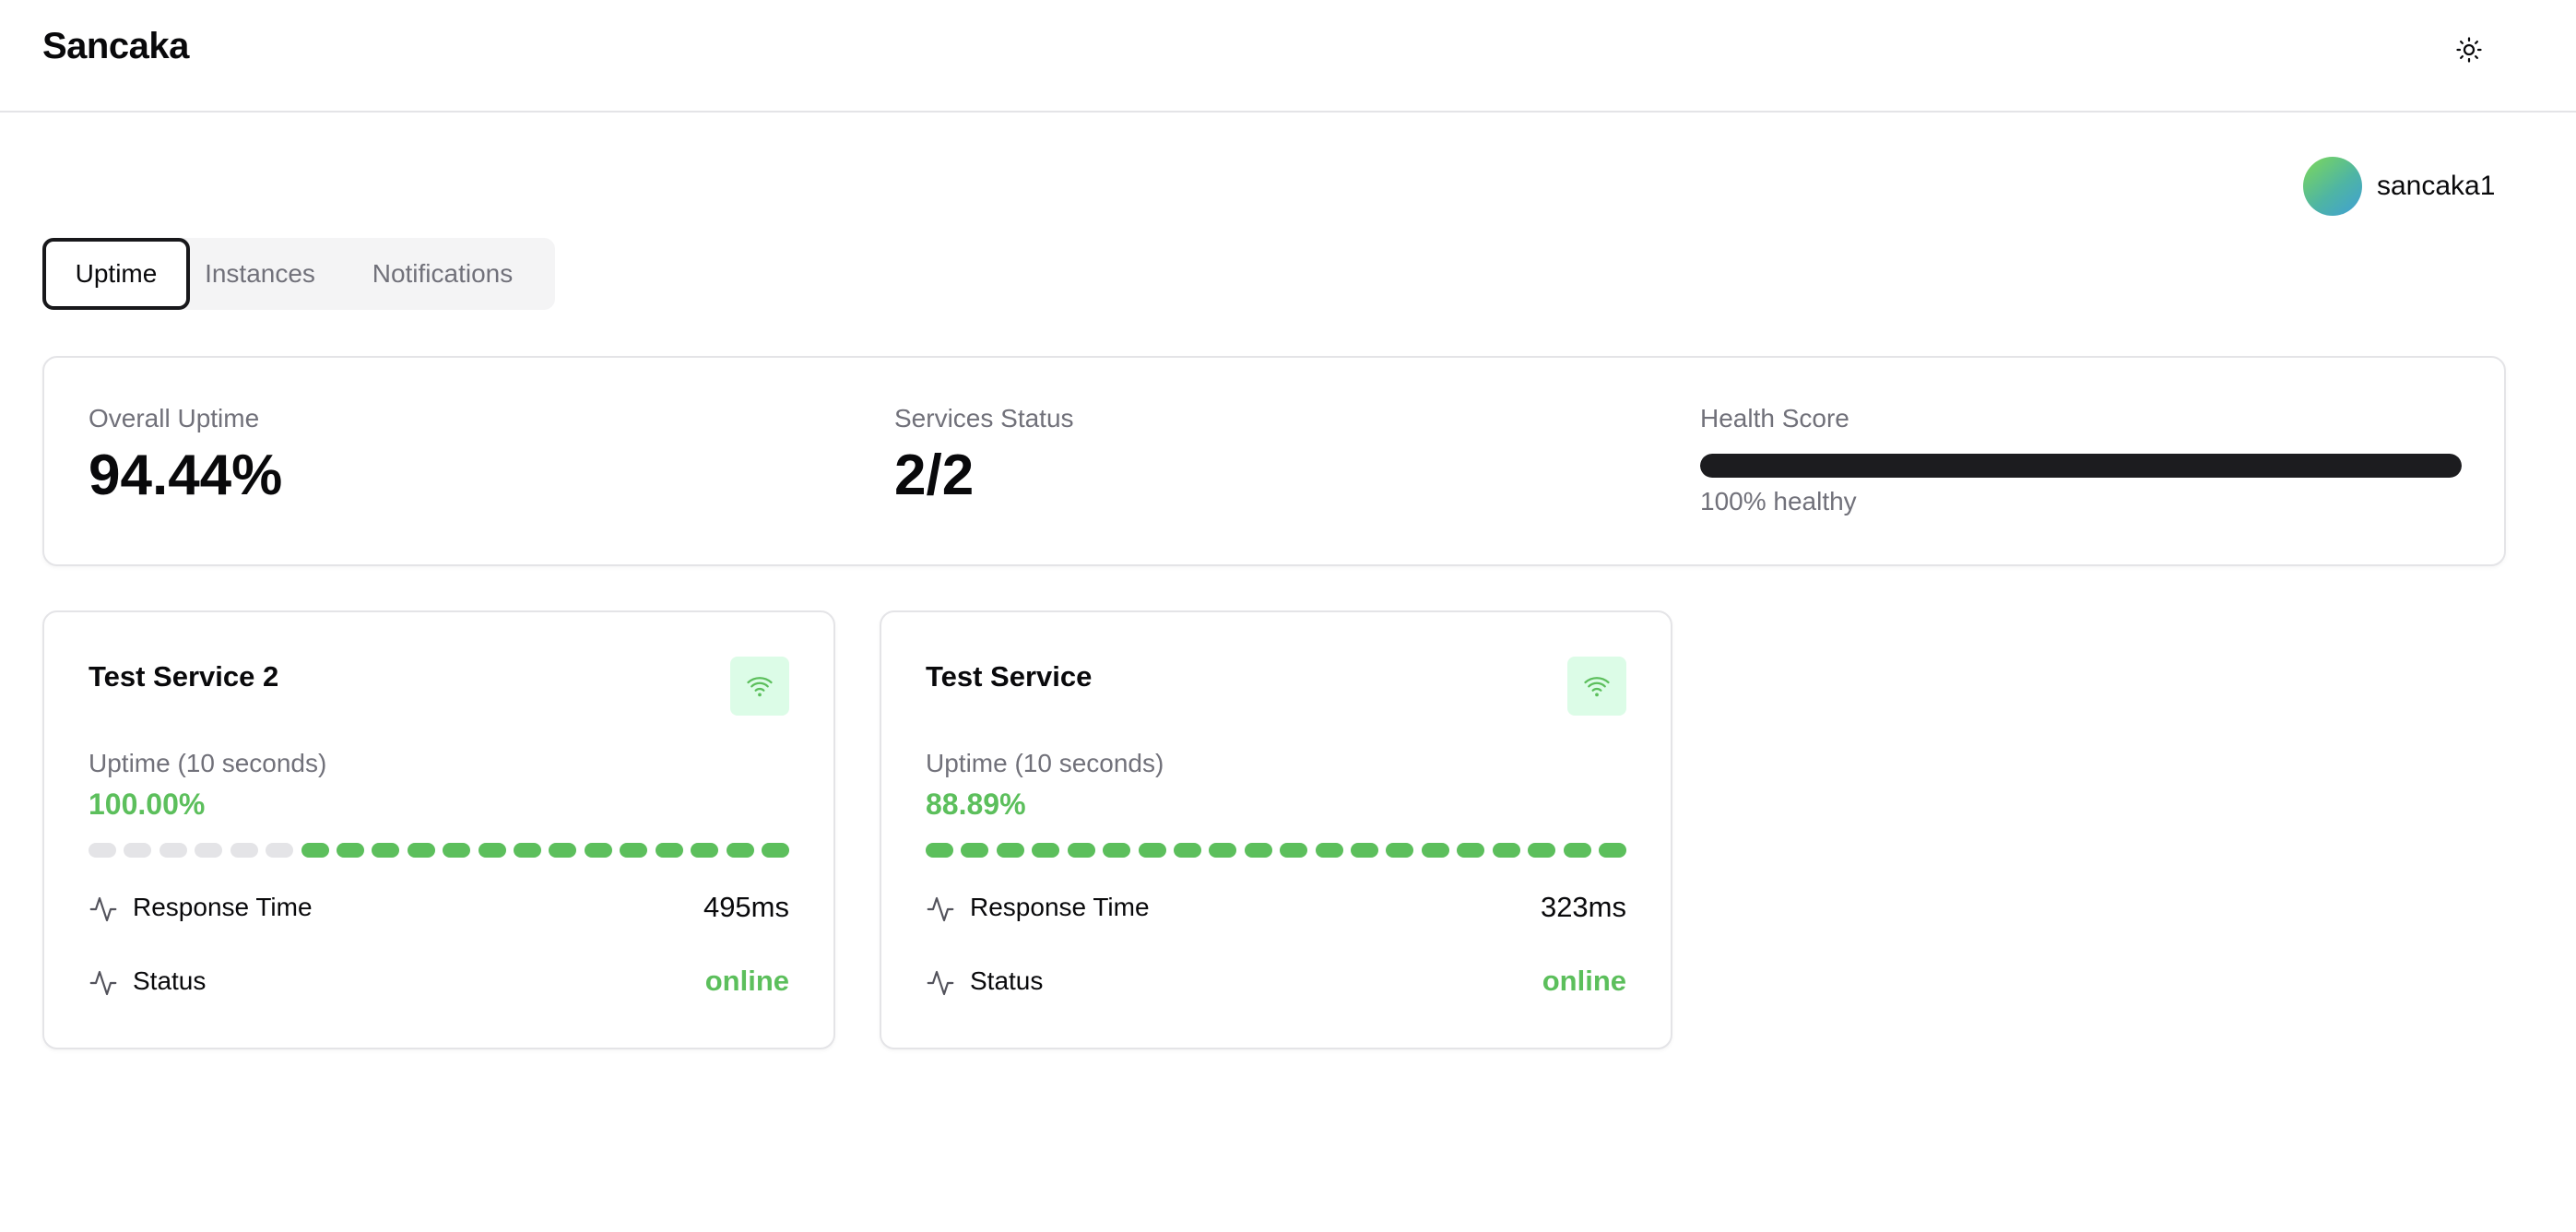 This screenshot has height=1232, width=2576. What do you see at coordinates (976, 805) in the screenshot?
I see `uptime-value: 88.89%` at bounding box center [976, 805].